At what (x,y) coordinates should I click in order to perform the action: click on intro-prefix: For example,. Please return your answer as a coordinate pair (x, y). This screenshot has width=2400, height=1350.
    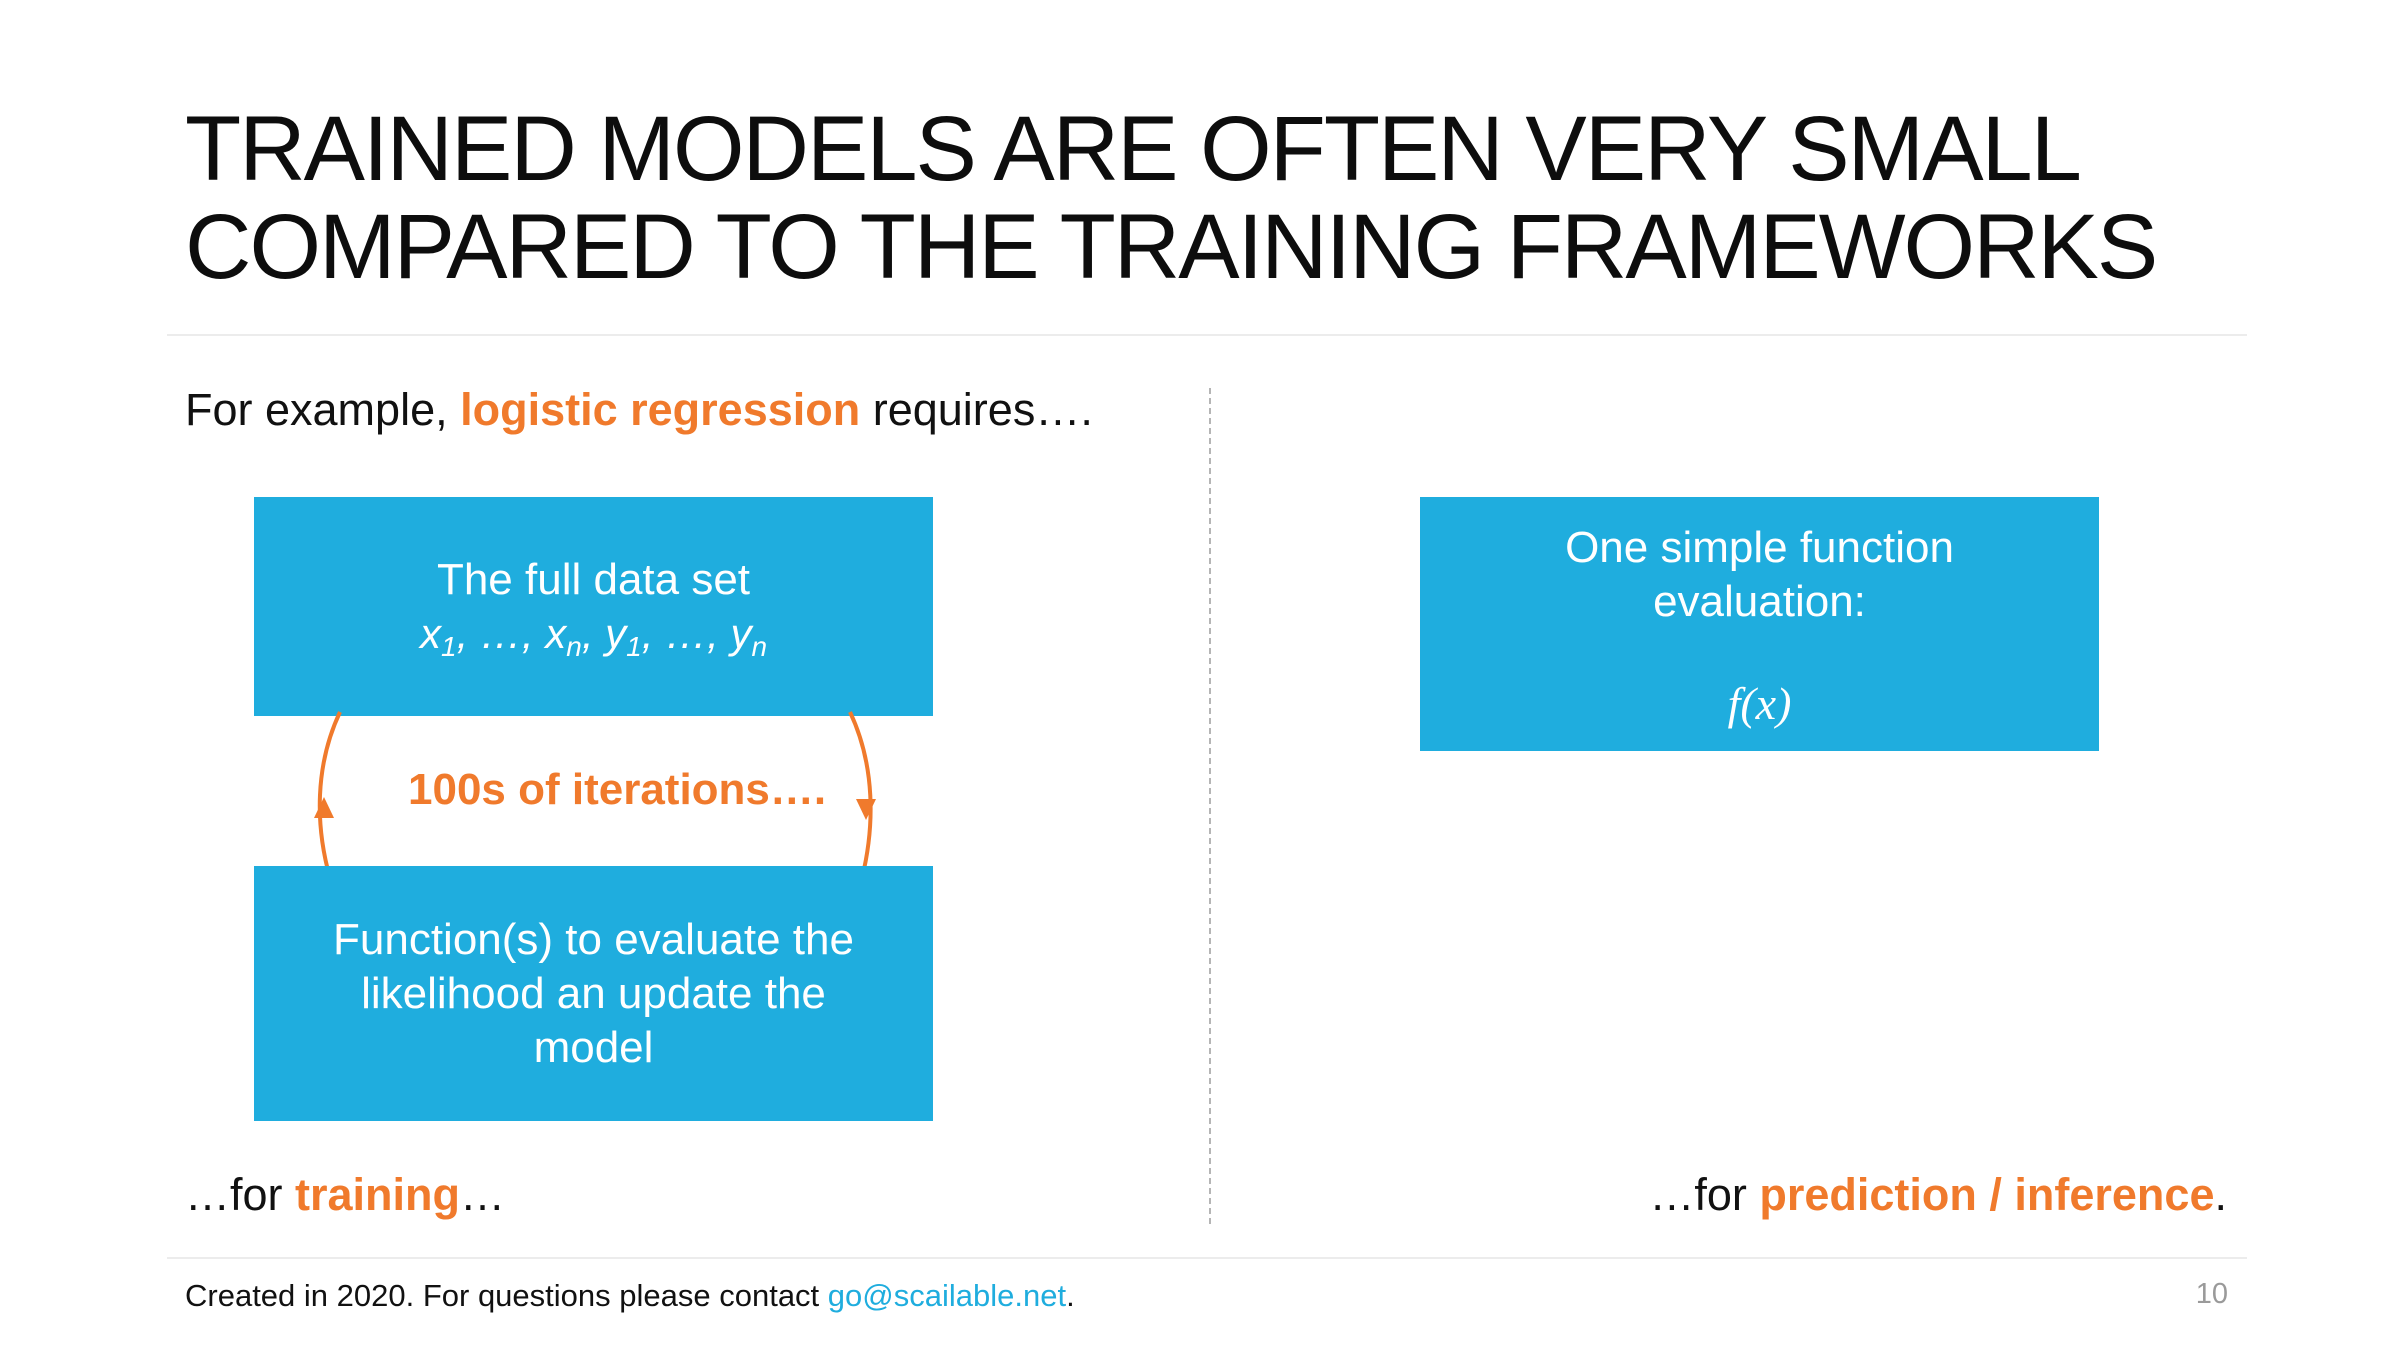
    Looking at the image, I should click on (323, 409).